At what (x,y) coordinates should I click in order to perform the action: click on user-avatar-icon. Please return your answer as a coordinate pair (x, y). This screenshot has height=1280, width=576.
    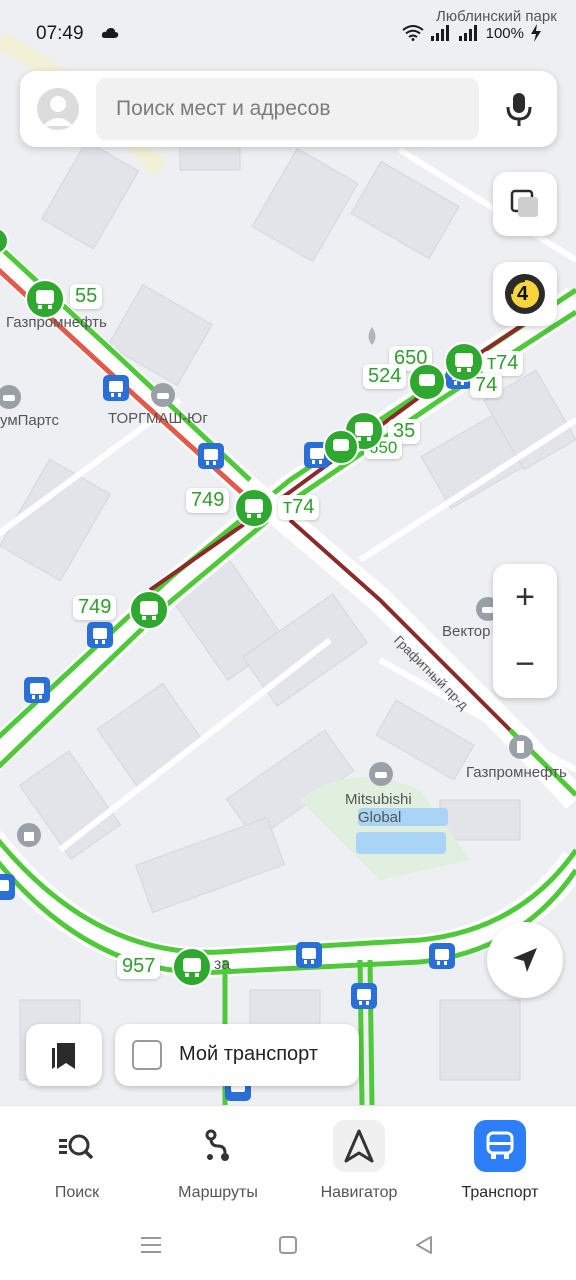
    Looking at the image, I should click on (58, 109).